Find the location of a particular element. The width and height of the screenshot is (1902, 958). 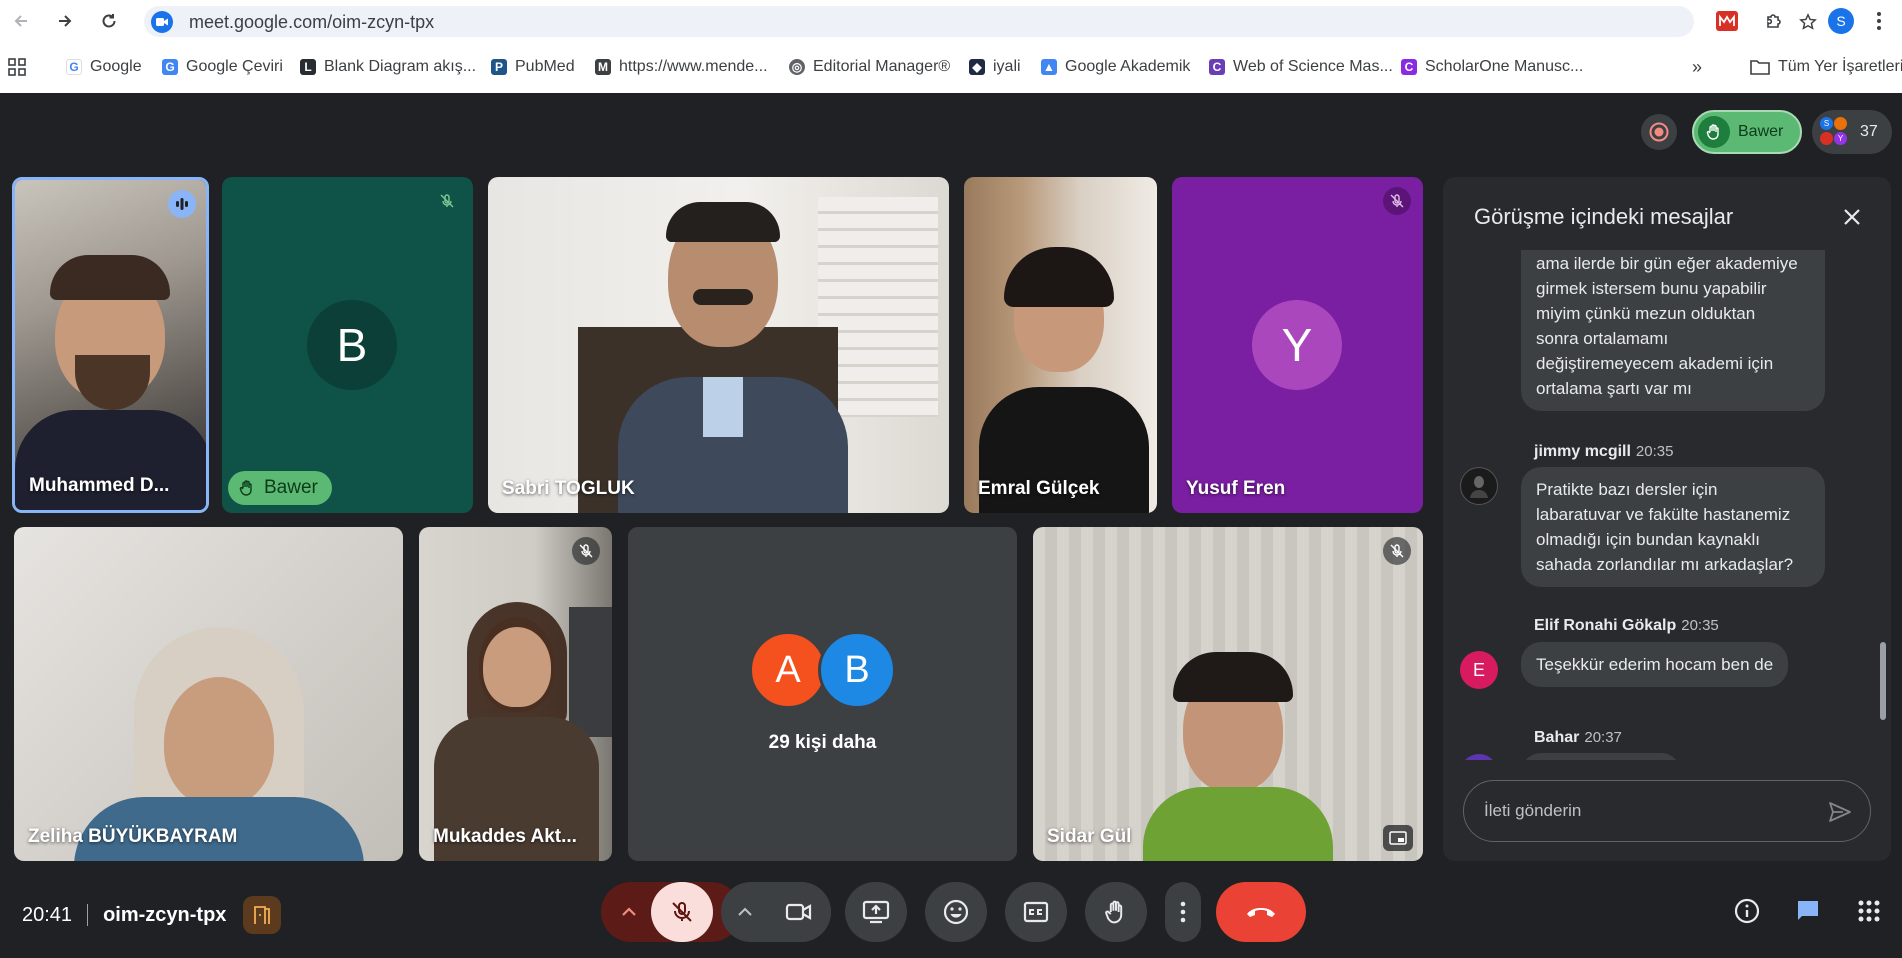

chat-icon is located at coordinates (1808, 910).